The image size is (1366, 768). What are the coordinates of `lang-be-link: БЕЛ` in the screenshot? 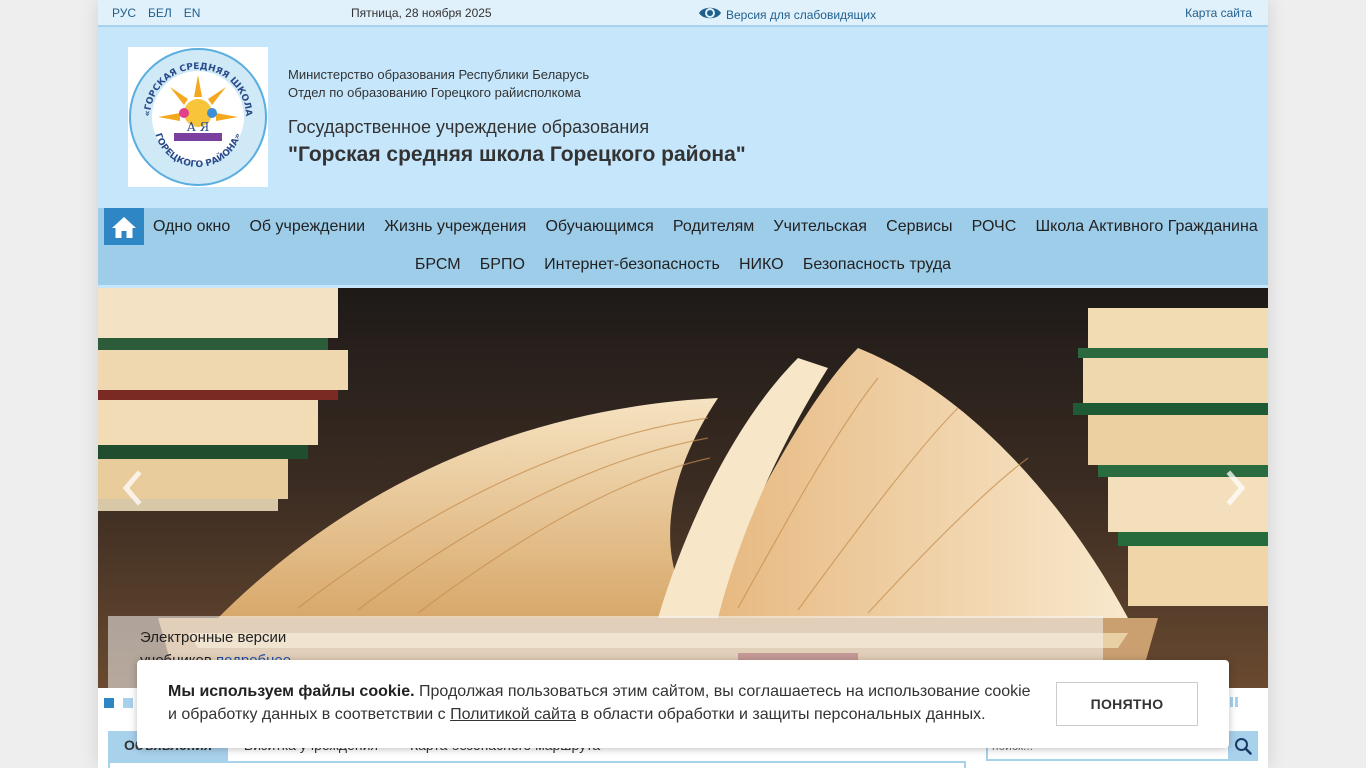 It's located at (160, 13).